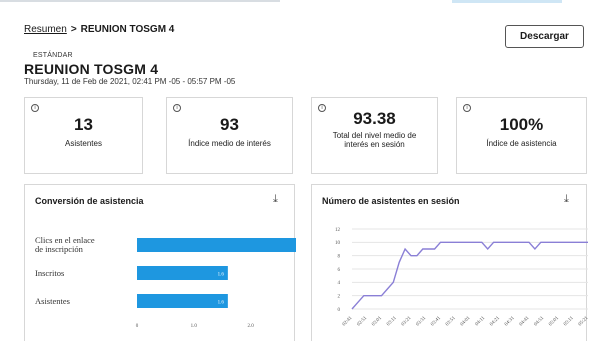  Describe the element at coordinates (338, 230) in the screenshot. I see `y-tick-label: 12` at that location.